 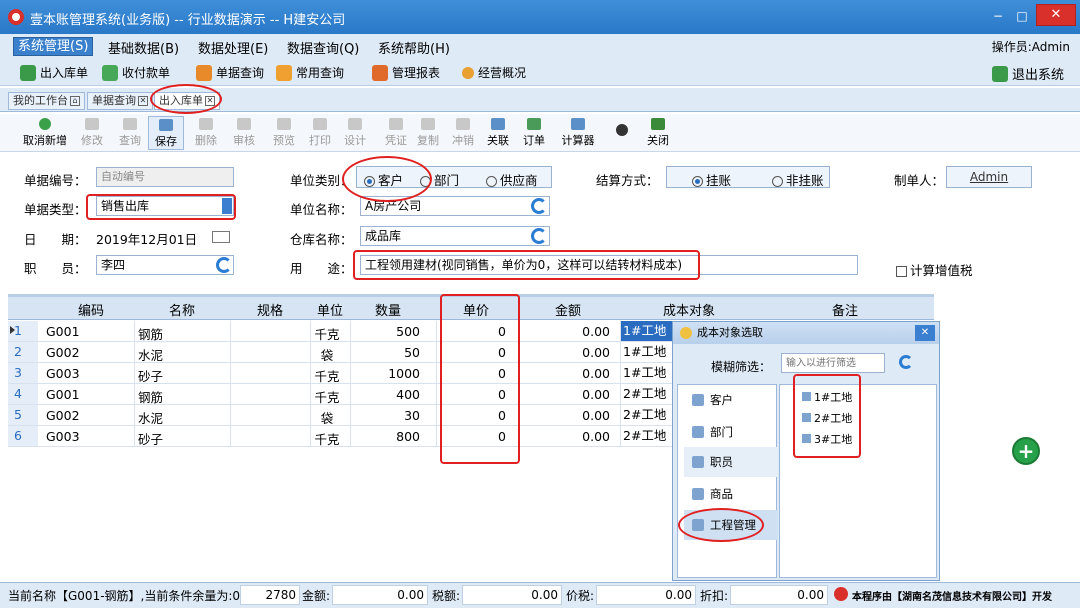 I want to click on delete-button: 删除, so click(x=206, y=133).